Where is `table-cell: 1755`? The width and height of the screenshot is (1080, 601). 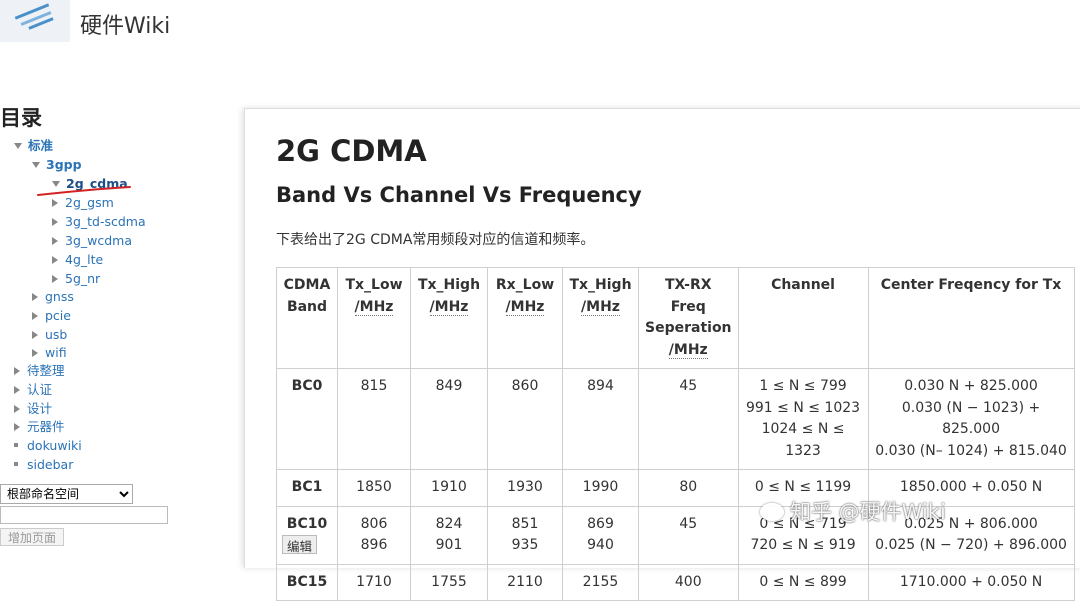
table-cell: 1755 is located at coordinates (449, 582).